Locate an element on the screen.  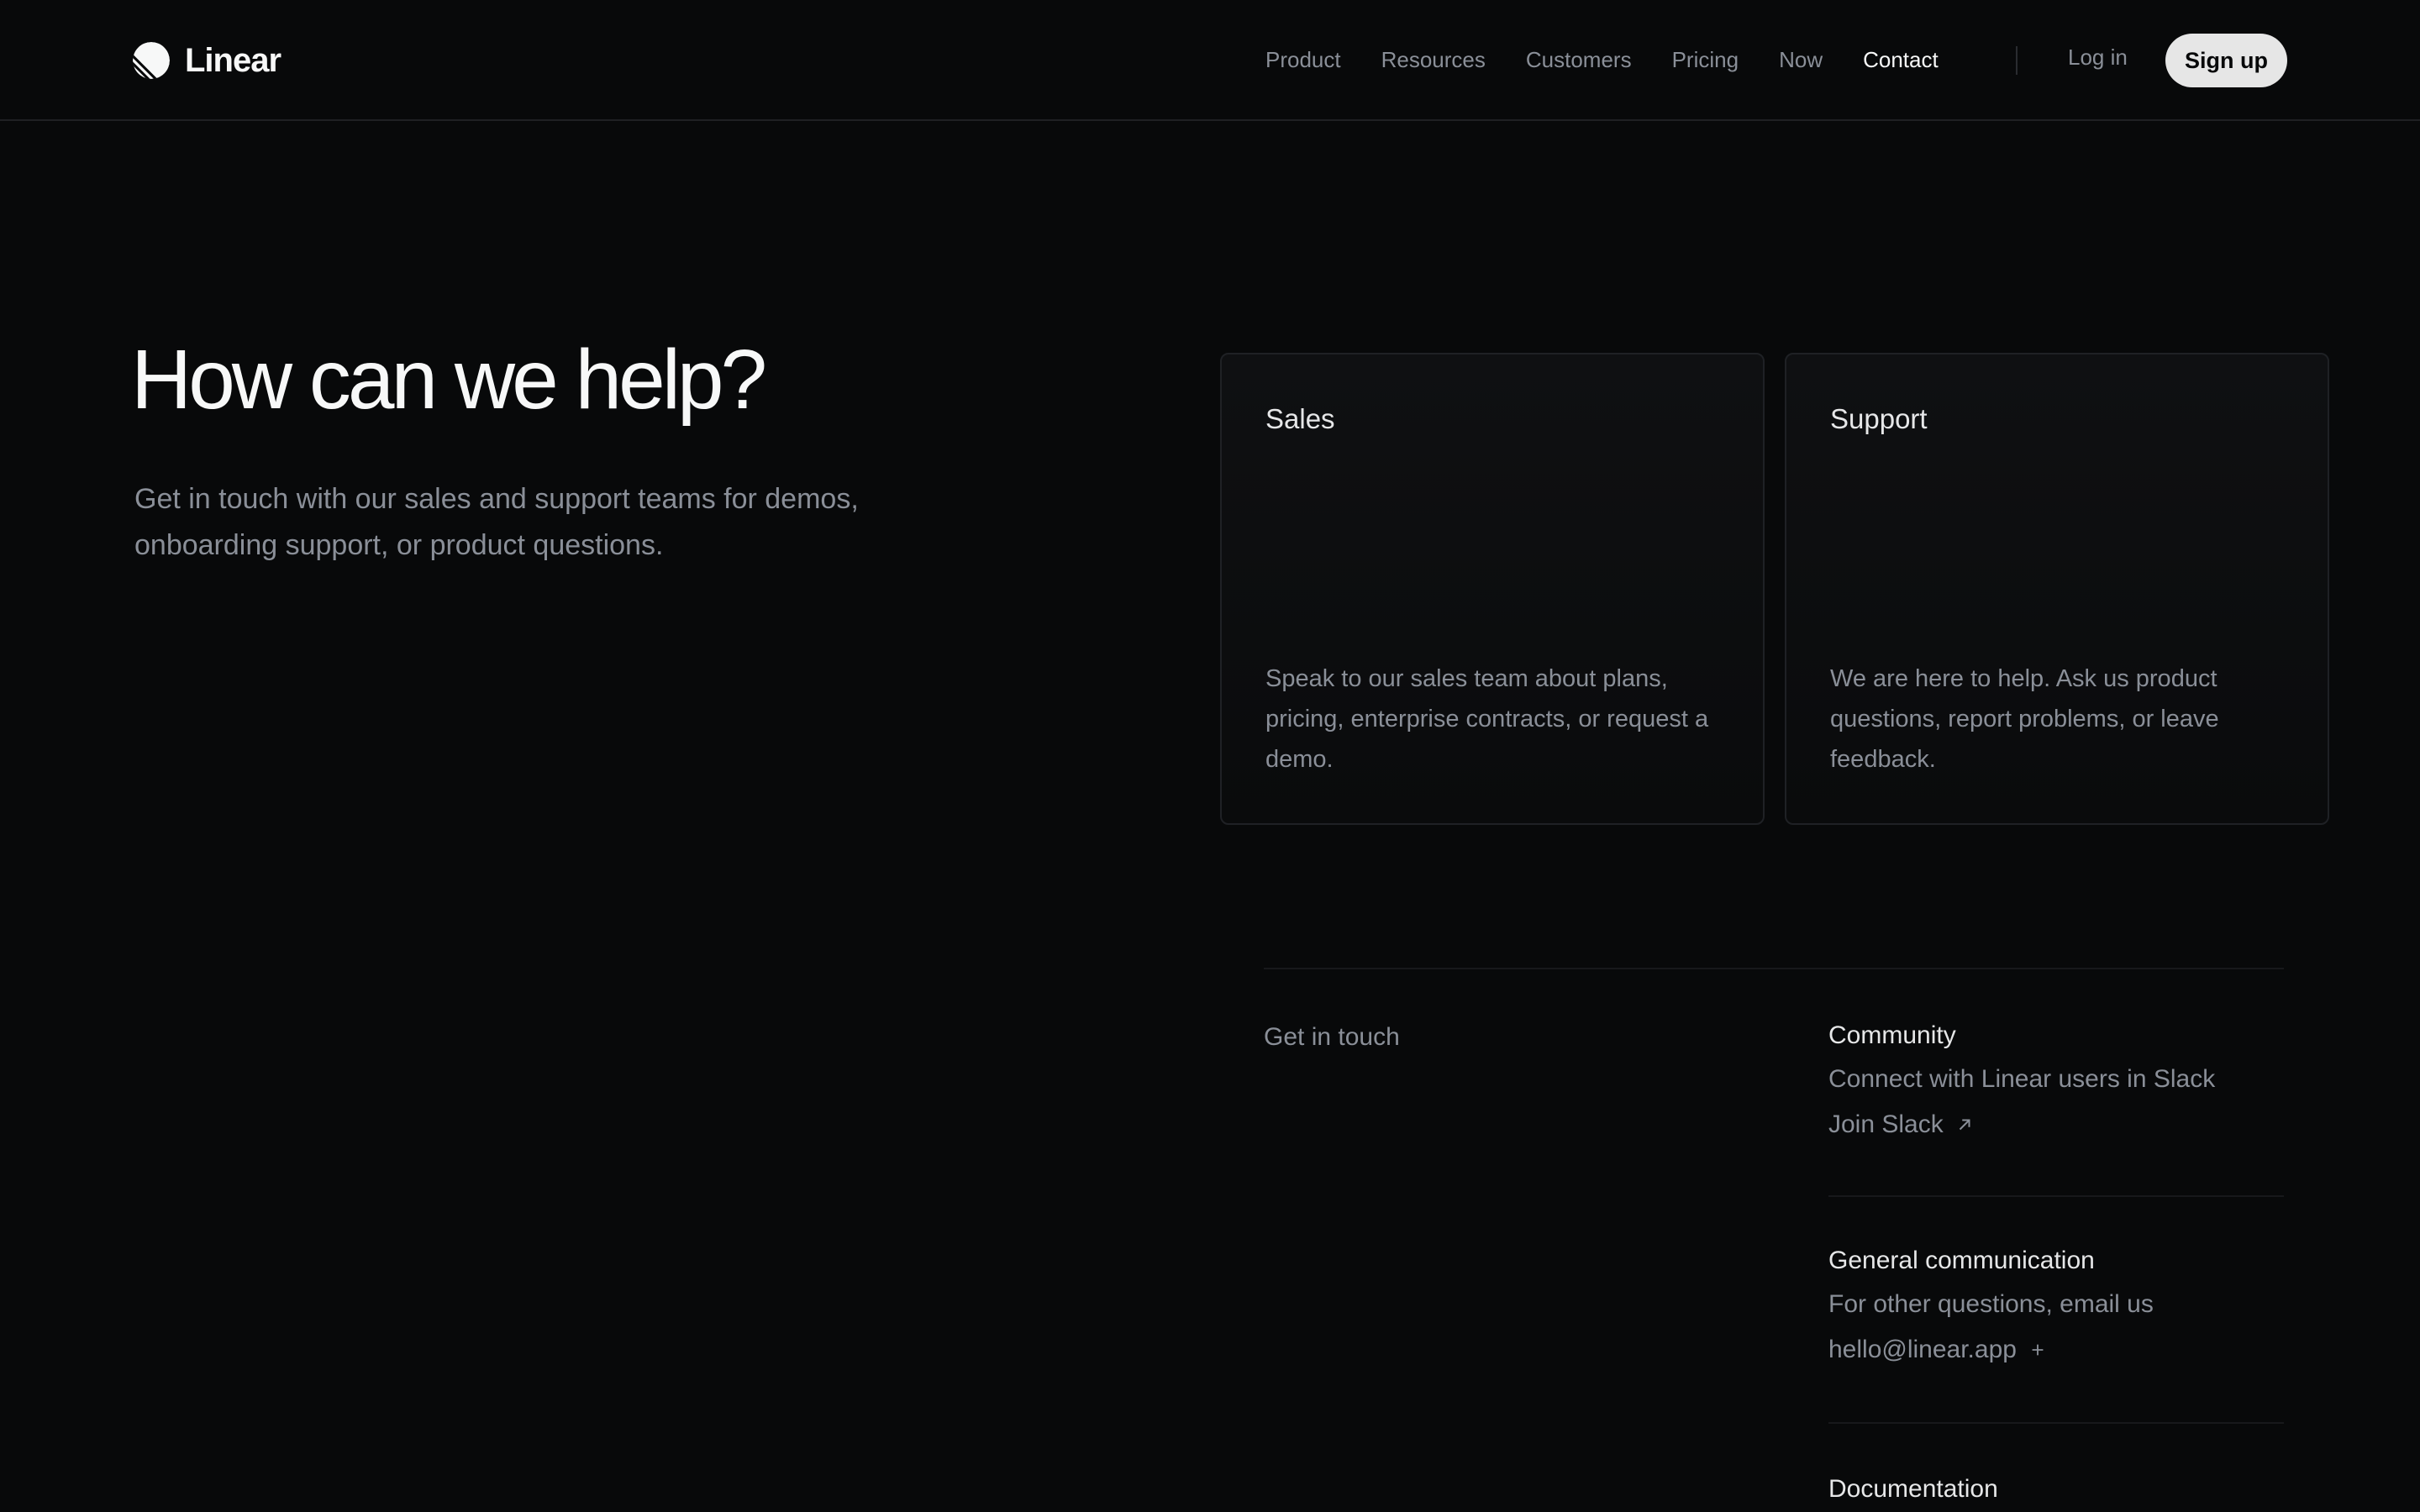
general-communication-title: General communication is located at coordinates (1962, 1260).